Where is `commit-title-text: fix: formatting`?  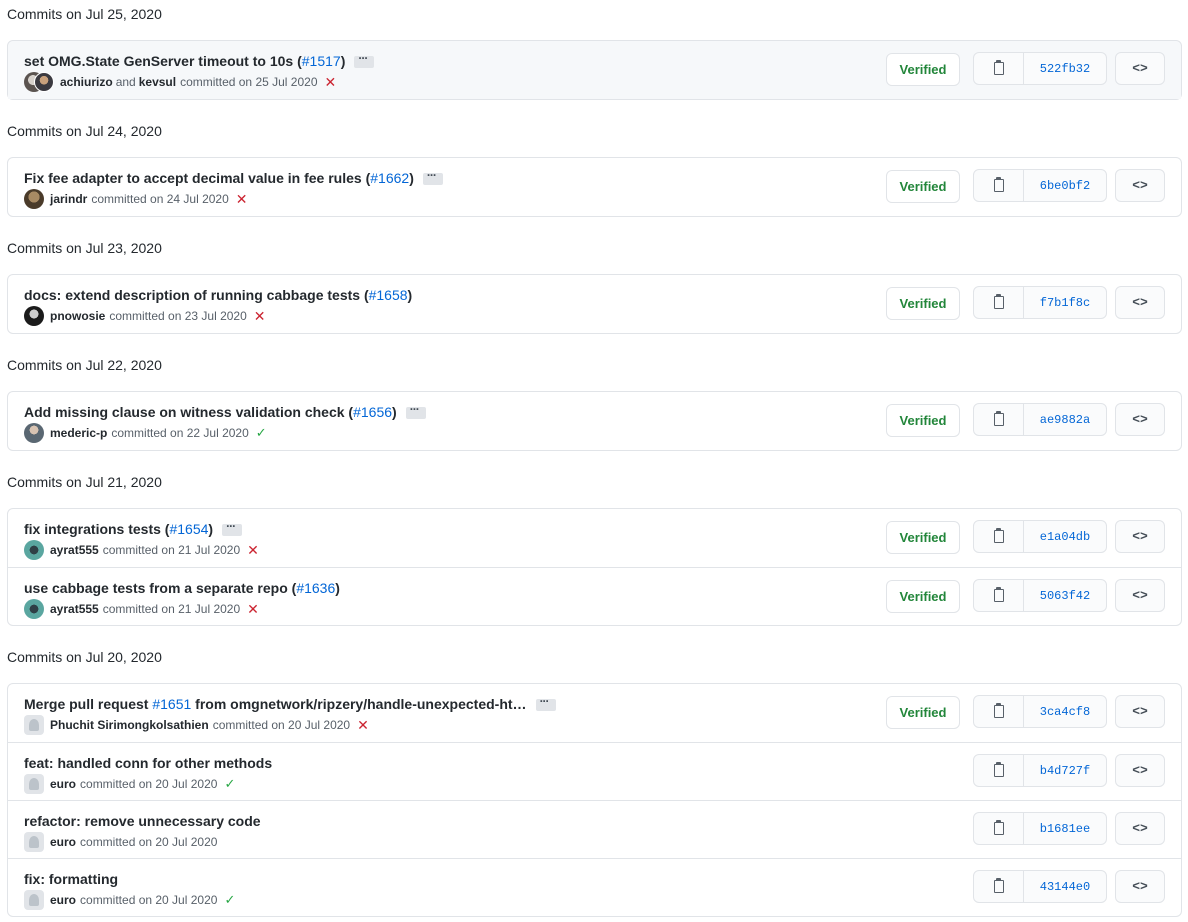 commit-title-text: fix: formatting is located at coordinates (71, 879).